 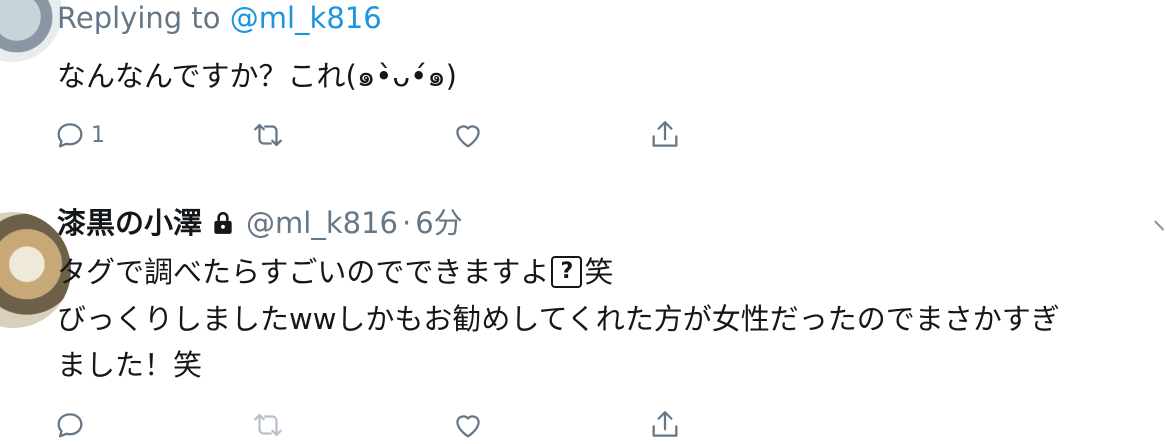 What do you see at coordinates (223, 223) in the screenshot?
I see `lock-icon` at bounding box center [223, 223].